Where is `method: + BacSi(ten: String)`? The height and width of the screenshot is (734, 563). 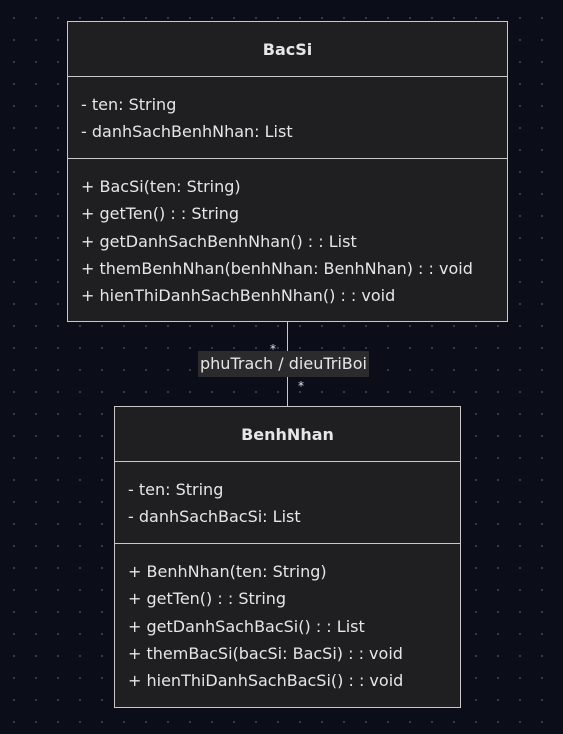 method: + BacSi(ten: String) is located at coordinates (161, 186).